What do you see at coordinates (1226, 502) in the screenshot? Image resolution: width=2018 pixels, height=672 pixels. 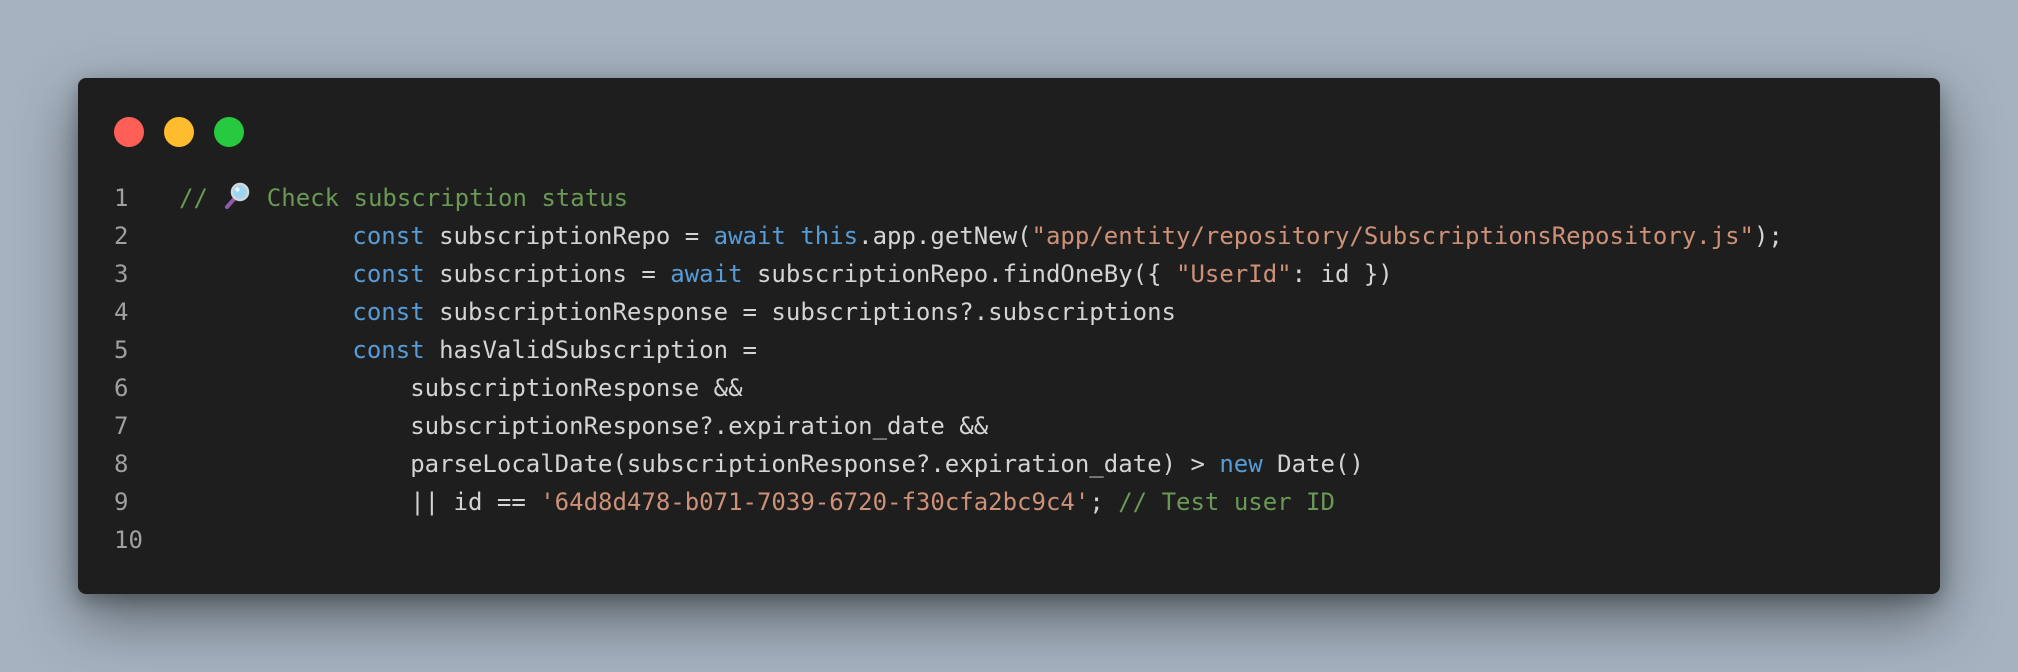 I see `comment-token: // Test user ID` at bounding box center [1226, 502].